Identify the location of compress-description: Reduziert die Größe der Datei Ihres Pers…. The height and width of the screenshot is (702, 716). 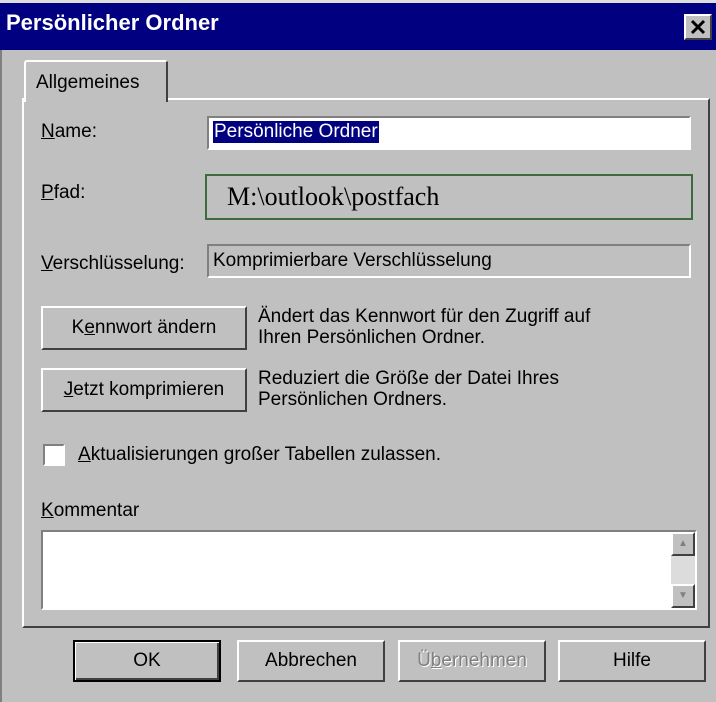
(408, 389).